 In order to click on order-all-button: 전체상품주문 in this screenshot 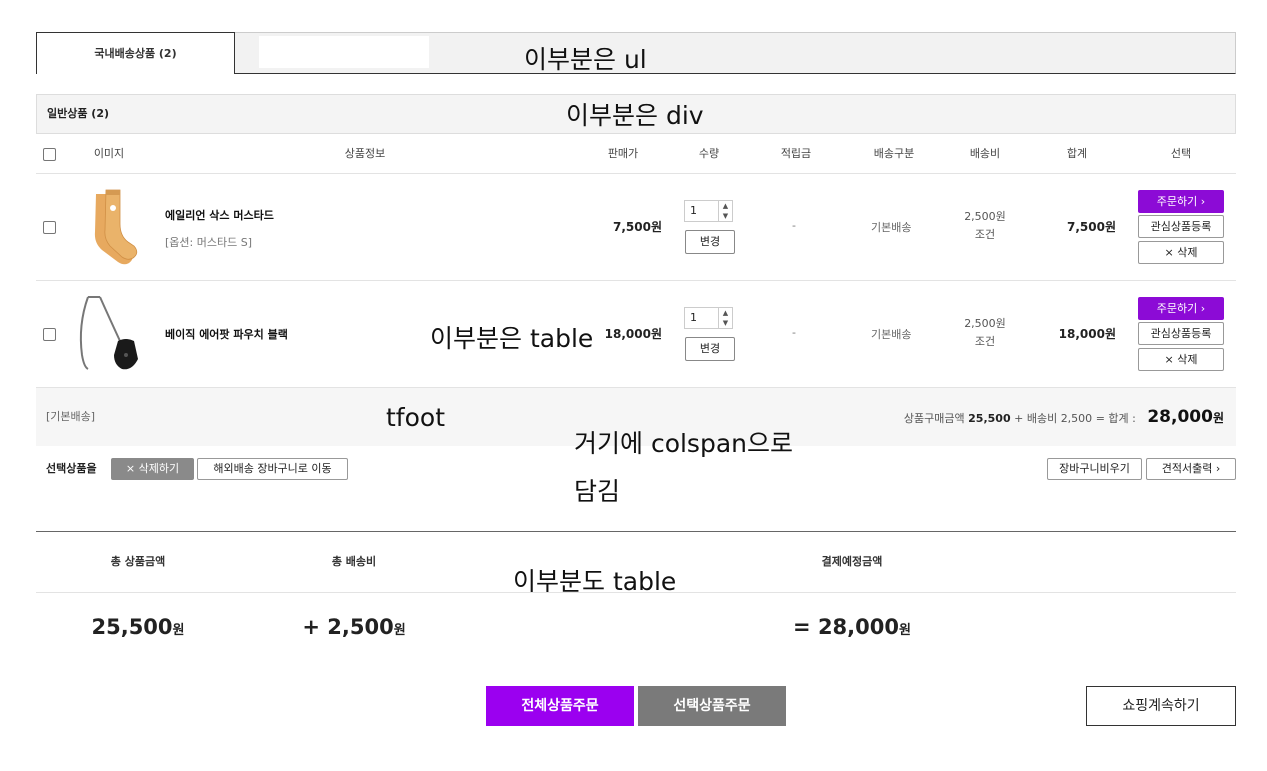, I will do `click(560, 706)`.